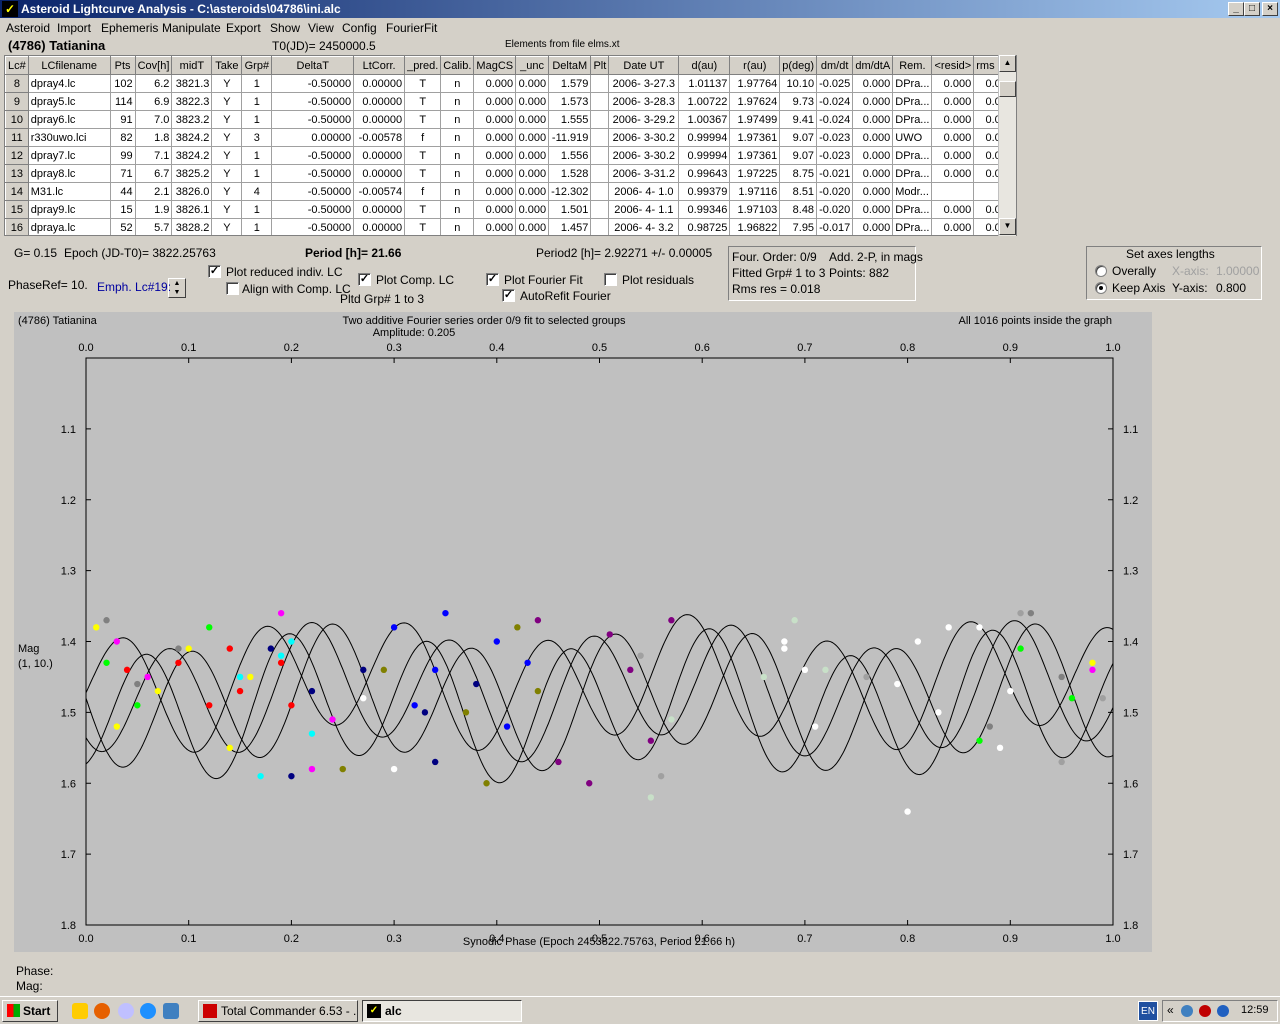 This screenshot has width=1280, height=1024. What do you see at coordinates (232, 288) in the screenshot?
I see `align-comp-checkbox` at bounding box center [232, 288].